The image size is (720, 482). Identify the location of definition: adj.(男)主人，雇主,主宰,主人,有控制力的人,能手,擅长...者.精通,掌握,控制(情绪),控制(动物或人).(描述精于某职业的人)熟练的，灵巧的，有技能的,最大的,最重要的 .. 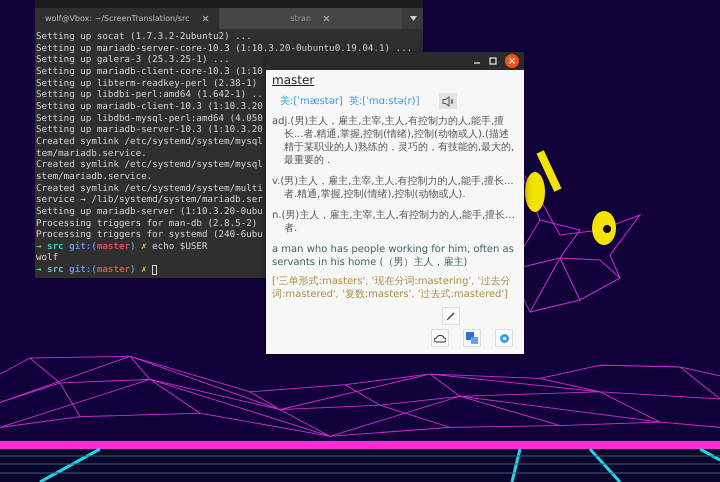
(394, 141).